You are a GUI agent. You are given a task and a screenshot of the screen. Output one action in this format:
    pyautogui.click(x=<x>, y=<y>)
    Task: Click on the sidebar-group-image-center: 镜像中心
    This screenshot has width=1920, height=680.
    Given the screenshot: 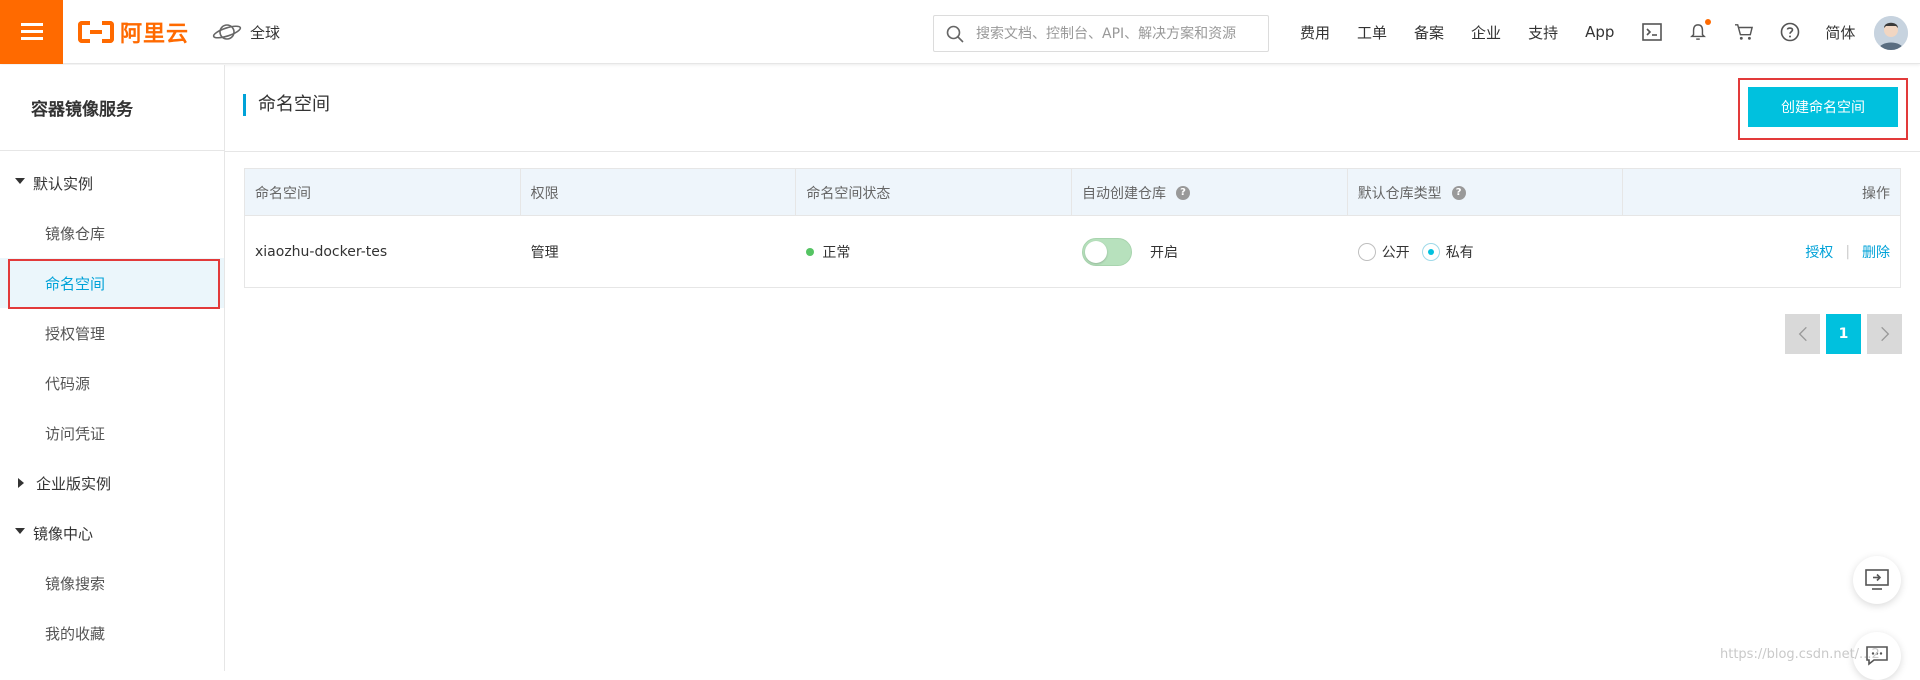 What is the action you would take?
    pyautogui.click(x=112, y=533)
    